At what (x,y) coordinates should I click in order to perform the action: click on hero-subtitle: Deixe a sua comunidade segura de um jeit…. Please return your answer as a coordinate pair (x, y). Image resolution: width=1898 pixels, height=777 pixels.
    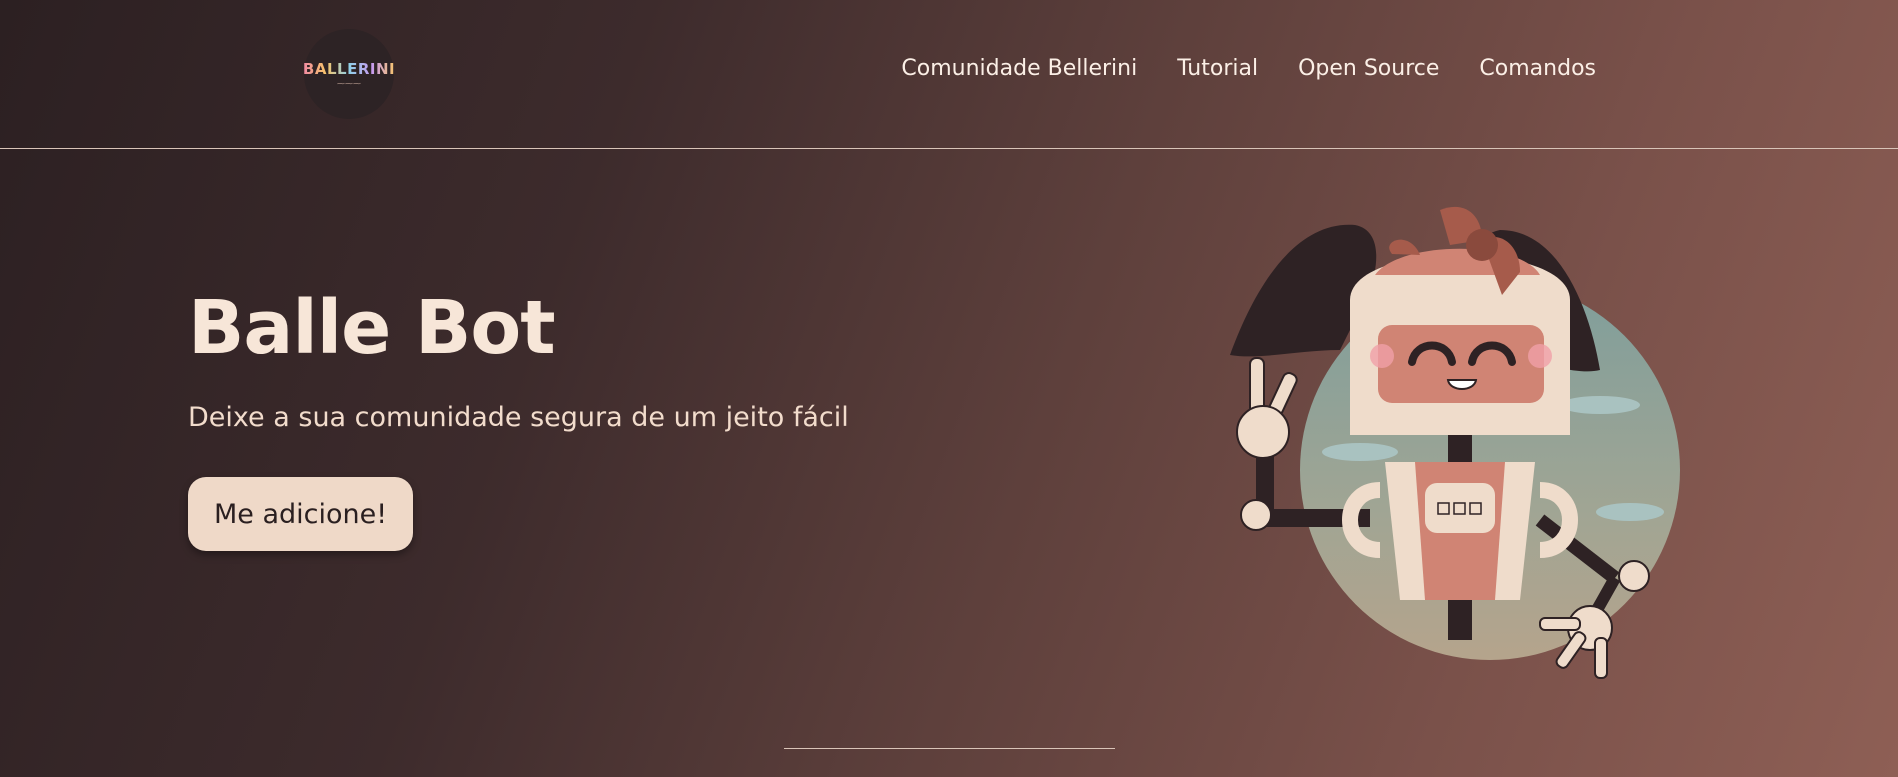
    Looking at the image, I should click on (518, 417).